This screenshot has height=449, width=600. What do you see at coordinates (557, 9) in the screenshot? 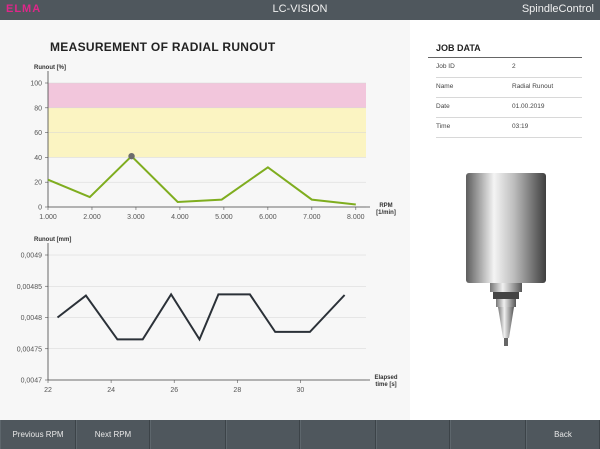
I see `module-name: SpindleControl` at bounding box center [557, 9].